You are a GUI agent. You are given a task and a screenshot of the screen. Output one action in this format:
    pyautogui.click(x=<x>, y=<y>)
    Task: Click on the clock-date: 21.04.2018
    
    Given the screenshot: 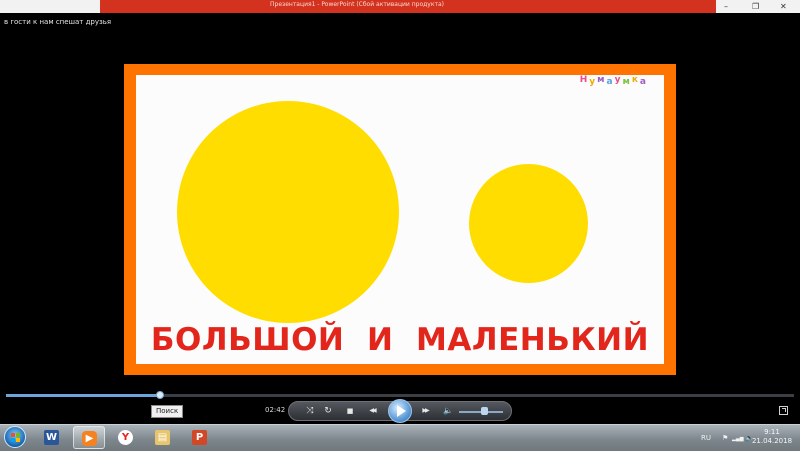 What is the action you would take?
    pyautogui.click(x=772, y=441)
    